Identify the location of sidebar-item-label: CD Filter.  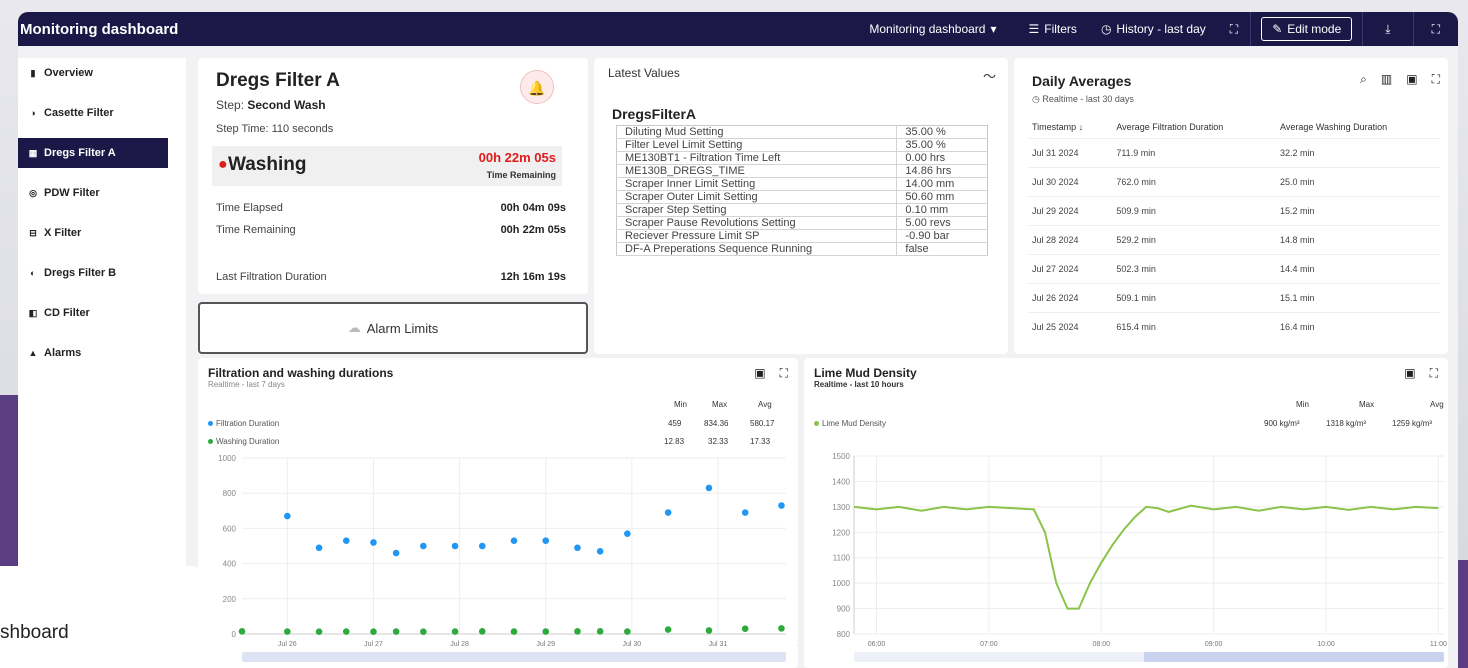
(67, 313).